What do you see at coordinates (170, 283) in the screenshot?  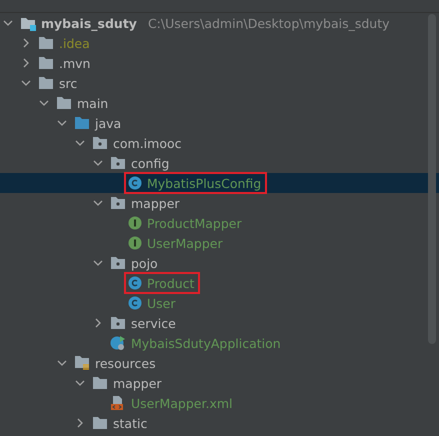 I see `file-name: Product` at bounding box center [170, 283].